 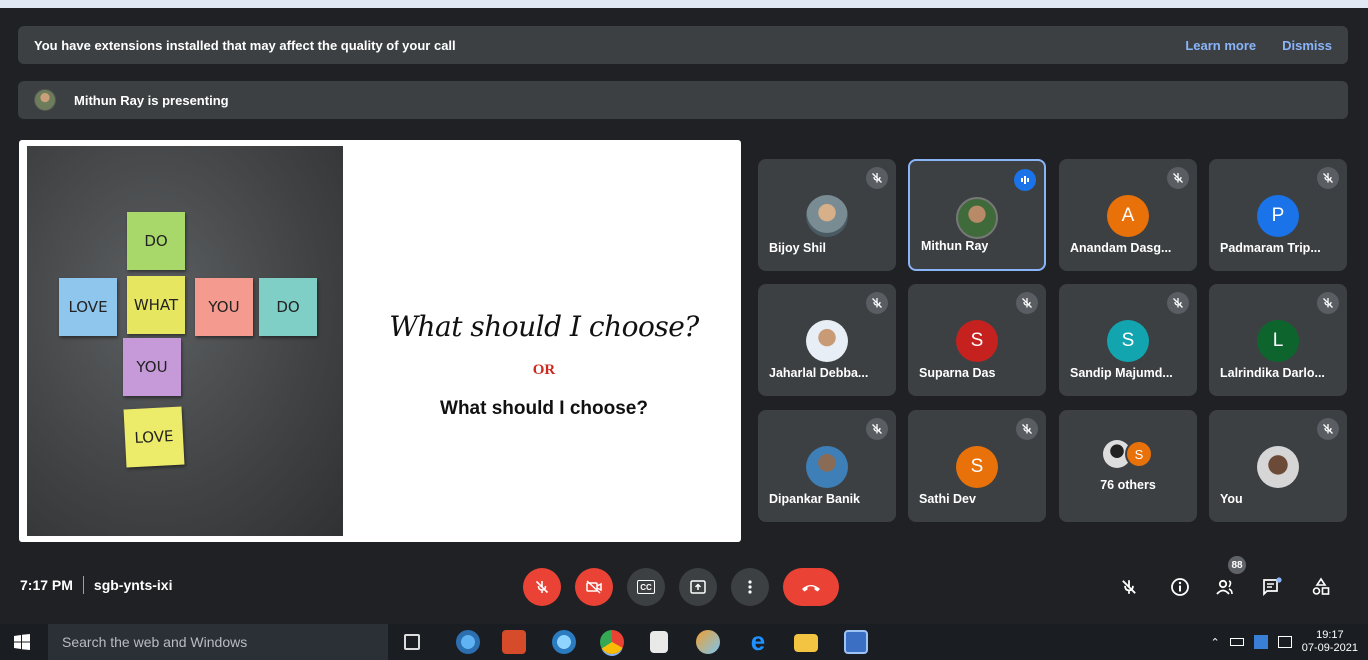 I want to click on participant-tile: S Sathi Dev, so click(x=977, y=466).